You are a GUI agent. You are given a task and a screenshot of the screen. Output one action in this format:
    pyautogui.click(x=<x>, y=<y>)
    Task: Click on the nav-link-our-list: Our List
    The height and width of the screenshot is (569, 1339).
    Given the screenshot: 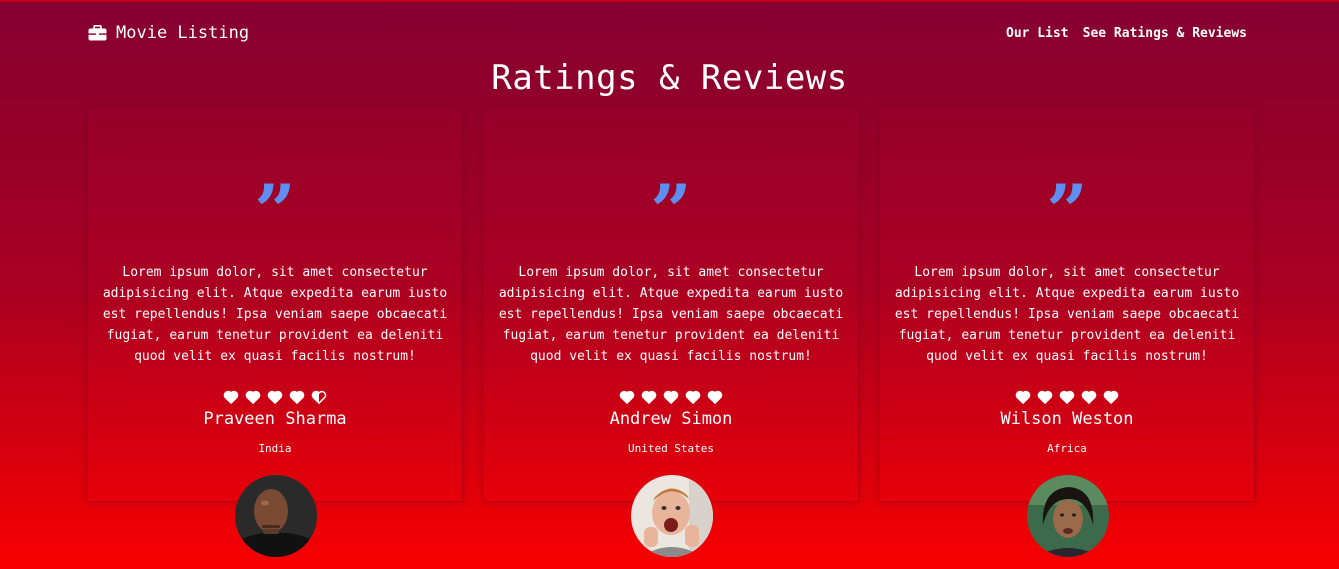 What is the action you would take?
    pyautogui.click(x=1037, y=33)
    